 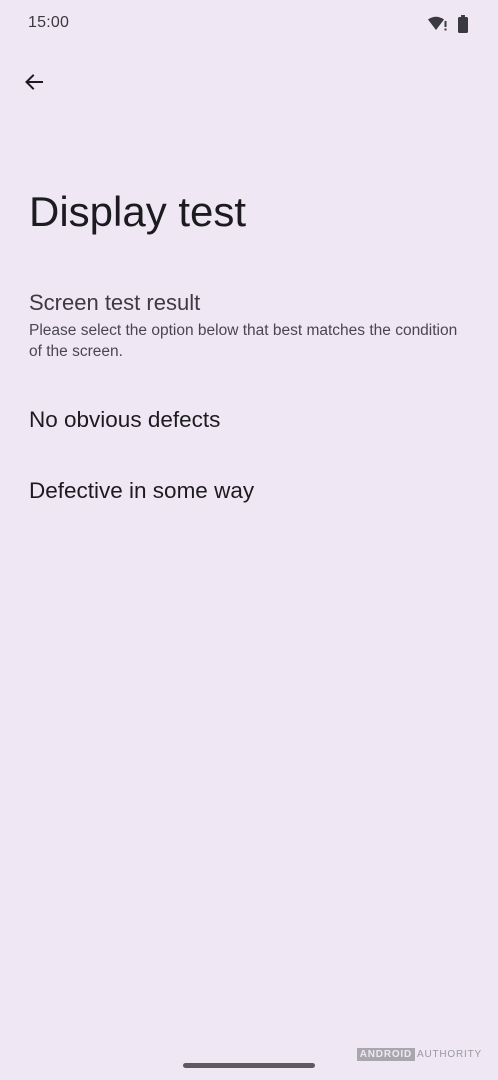 I want to click on option-label: No obvious defects, so click(x=125, y=419).